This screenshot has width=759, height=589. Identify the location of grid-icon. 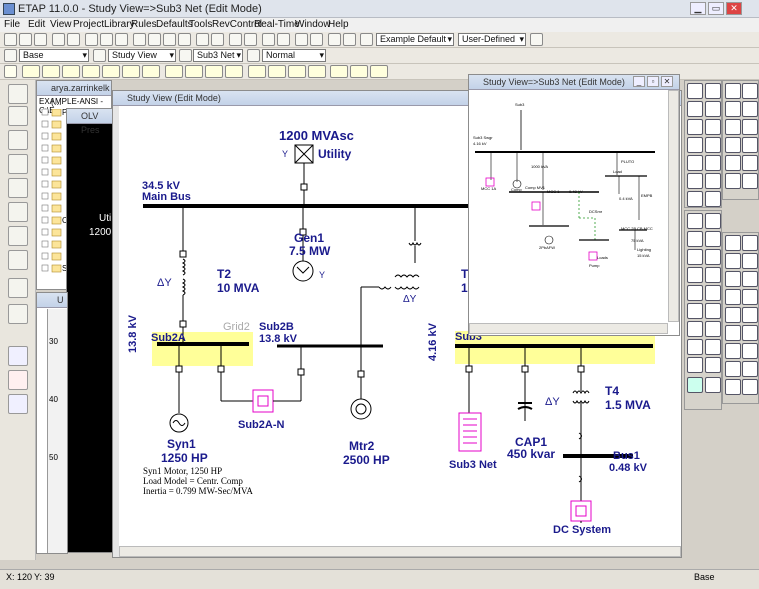
(235, 39).